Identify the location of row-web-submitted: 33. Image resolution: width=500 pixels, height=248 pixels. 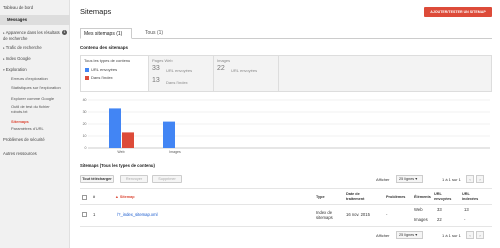
(439, 209).